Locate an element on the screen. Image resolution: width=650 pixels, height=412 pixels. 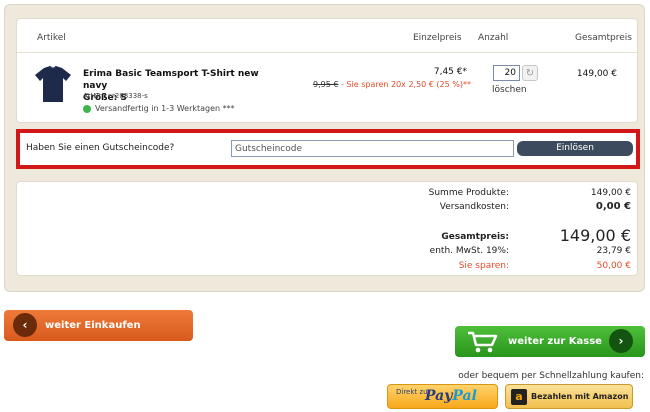
shipping-status-text: Versandfertig in 1-3 Werktagen *** is located at coordinates (165, 108).